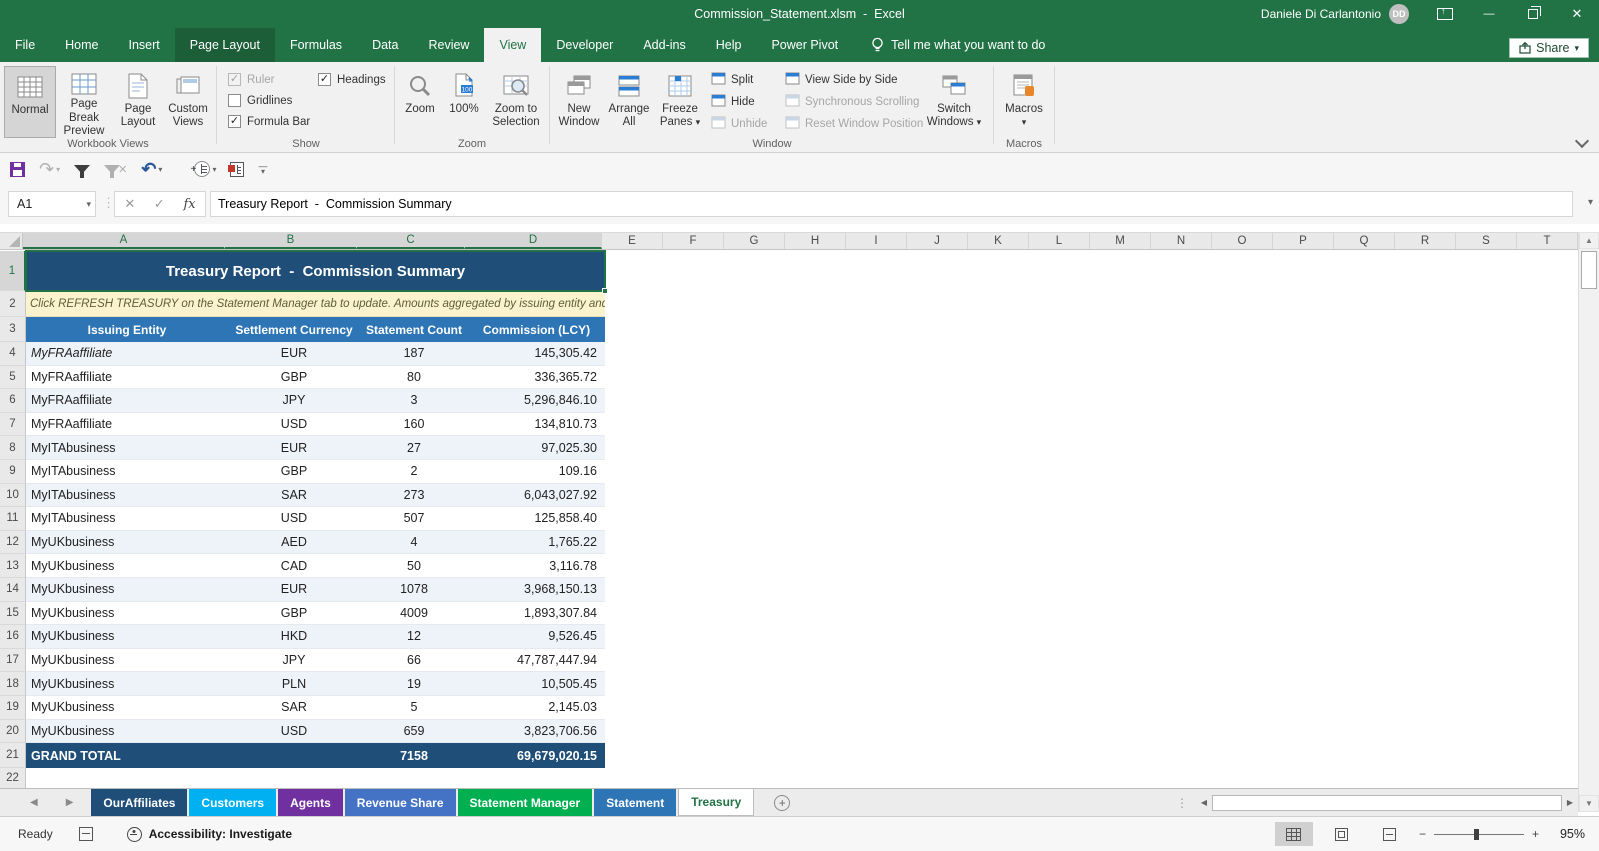  I want to click on save-button, so click(17, 169).